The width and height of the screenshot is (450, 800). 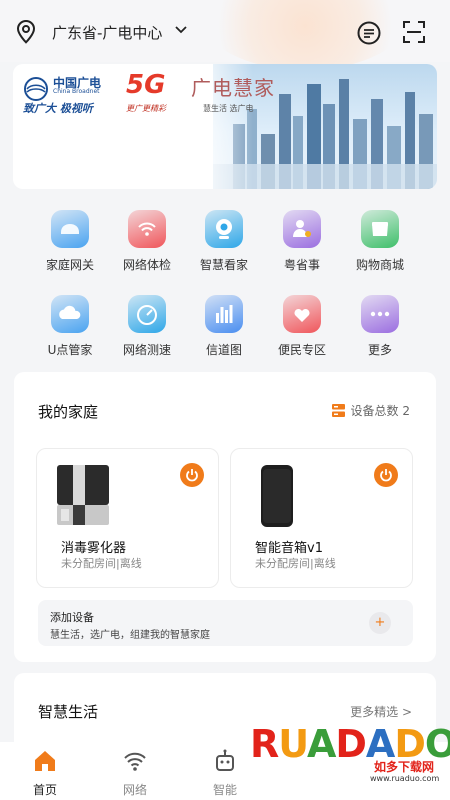 I want to click on tab-smart: 智能, so click(x=225, y=770).